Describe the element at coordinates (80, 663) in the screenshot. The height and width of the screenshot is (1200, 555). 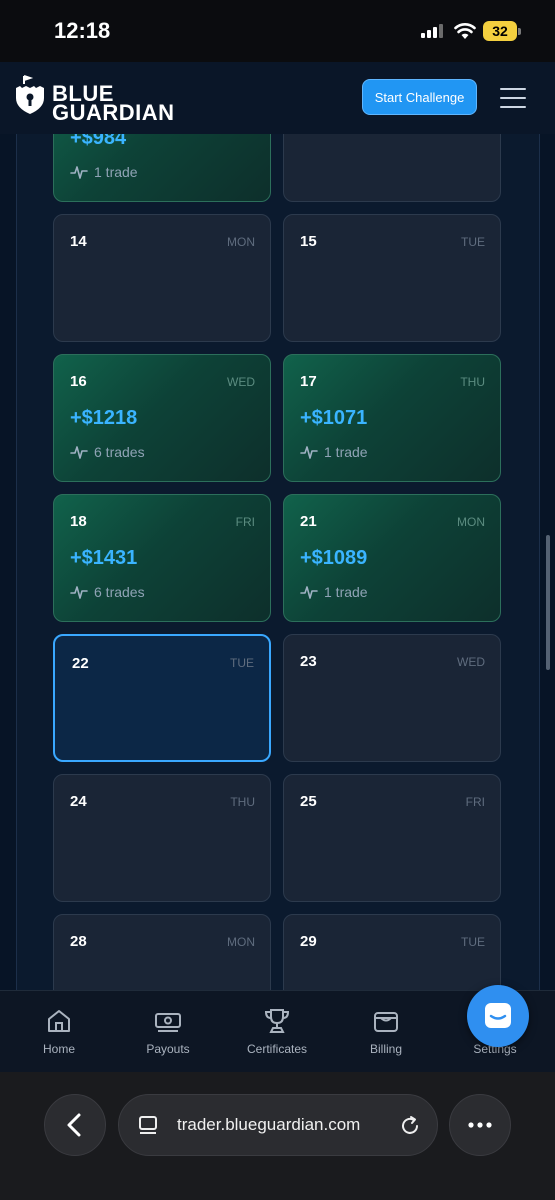
I see `day-number: 22` at that location.